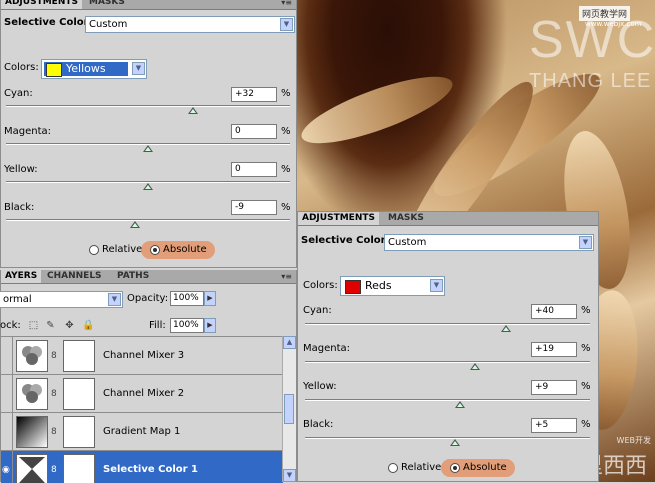 The image size is (655, 483). I want to click on lock-all-icon: 🔒, so click(88, 325).